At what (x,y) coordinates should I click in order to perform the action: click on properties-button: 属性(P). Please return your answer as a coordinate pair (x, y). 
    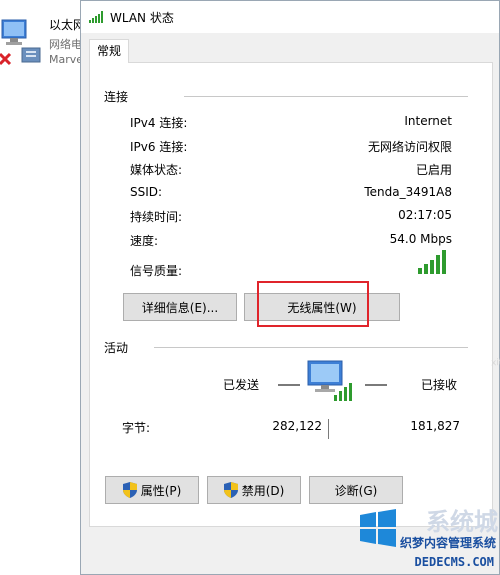
    Looking at the image, I should click on (152, 490).